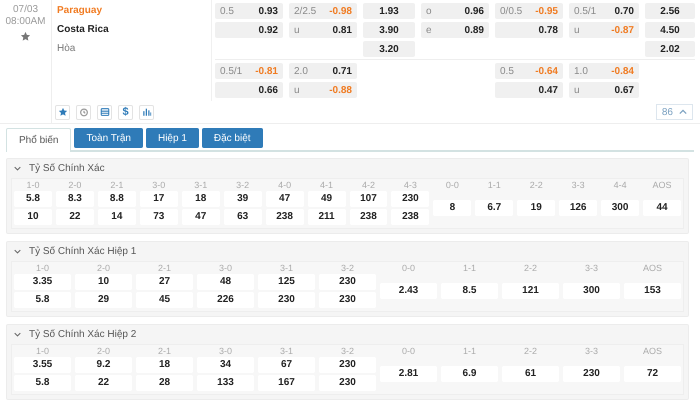  What do you see at coordinates (389, 11) in the screenshot?
I see `odds-cell: 1.93` at bounding box center [389, 11].